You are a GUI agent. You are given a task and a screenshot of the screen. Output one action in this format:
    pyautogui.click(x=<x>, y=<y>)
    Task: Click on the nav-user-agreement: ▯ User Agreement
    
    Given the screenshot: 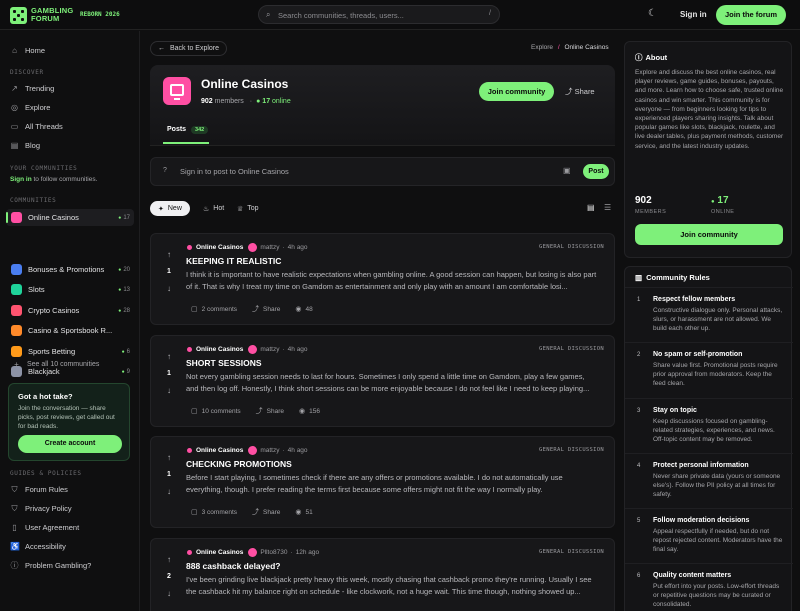 What is the action you would take?
    pyautogui.click(x=44, y=527)
    